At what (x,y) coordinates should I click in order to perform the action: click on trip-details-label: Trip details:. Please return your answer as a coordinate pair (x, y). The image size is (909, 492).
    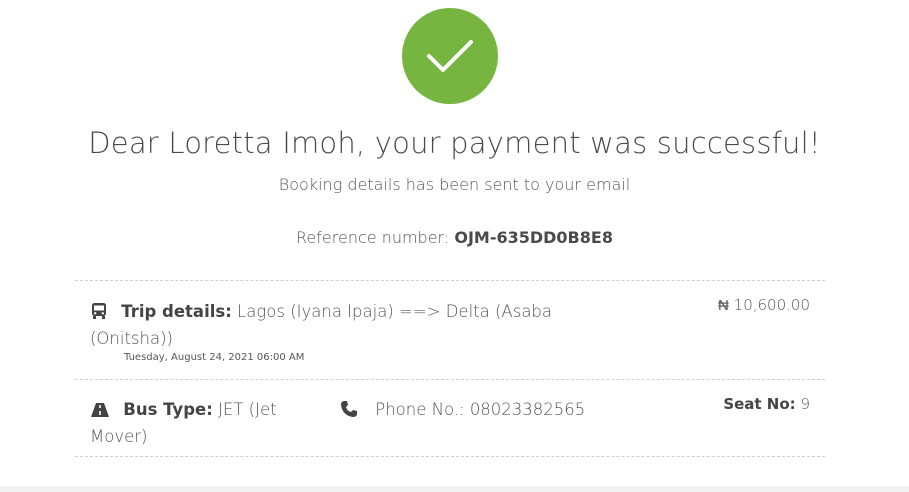
    Looking at the image, I should click on (176, 311).